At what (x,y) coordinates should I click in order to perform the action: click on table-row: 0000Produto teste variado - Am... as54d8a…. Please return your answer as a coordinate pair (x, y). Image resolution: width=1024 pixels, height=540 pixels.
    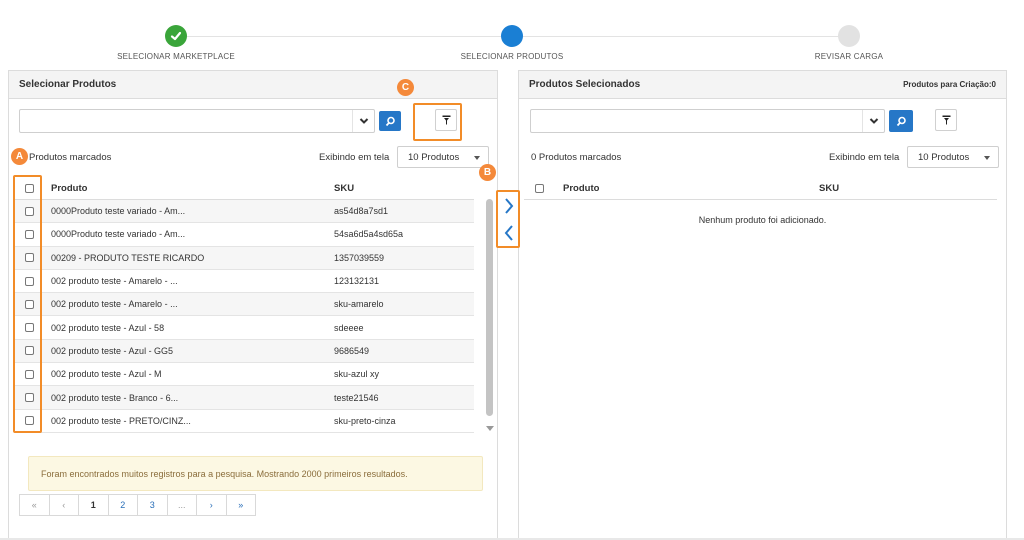
    Looking at the image, I should click on (244, 212).